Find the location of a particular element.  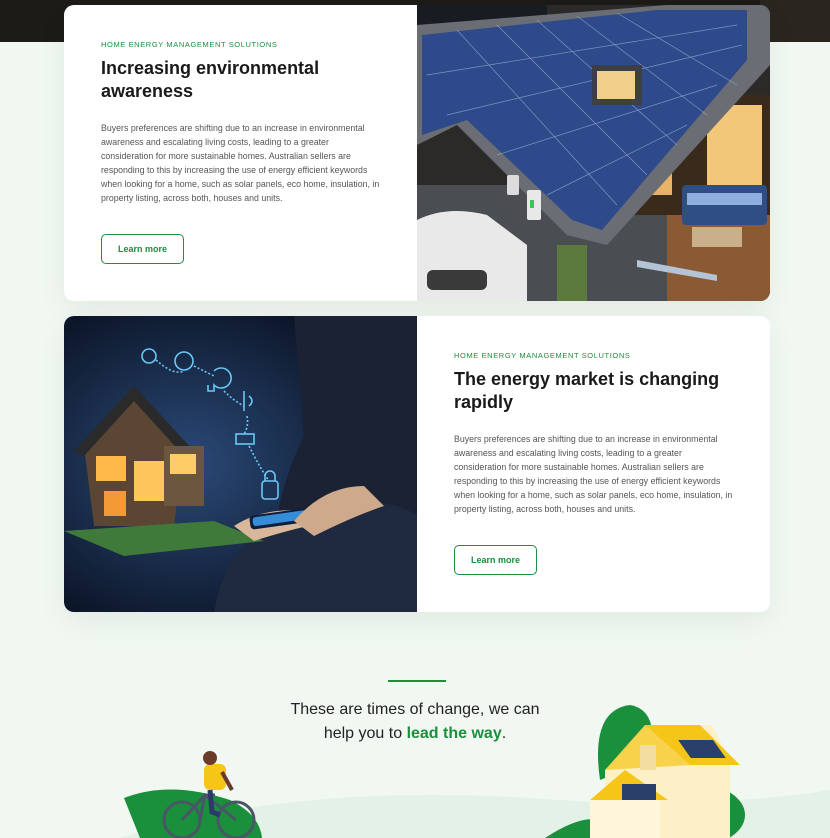

tagline-suffix: . is located at coordinates (504, 733).